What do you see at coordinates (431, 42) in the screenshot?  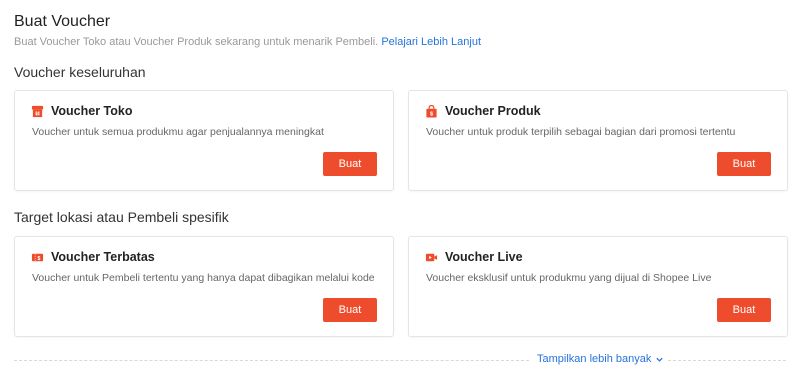 I see `learn-more-link: Pelajari Lebih Lanjut` at bounding box center [431, 42].